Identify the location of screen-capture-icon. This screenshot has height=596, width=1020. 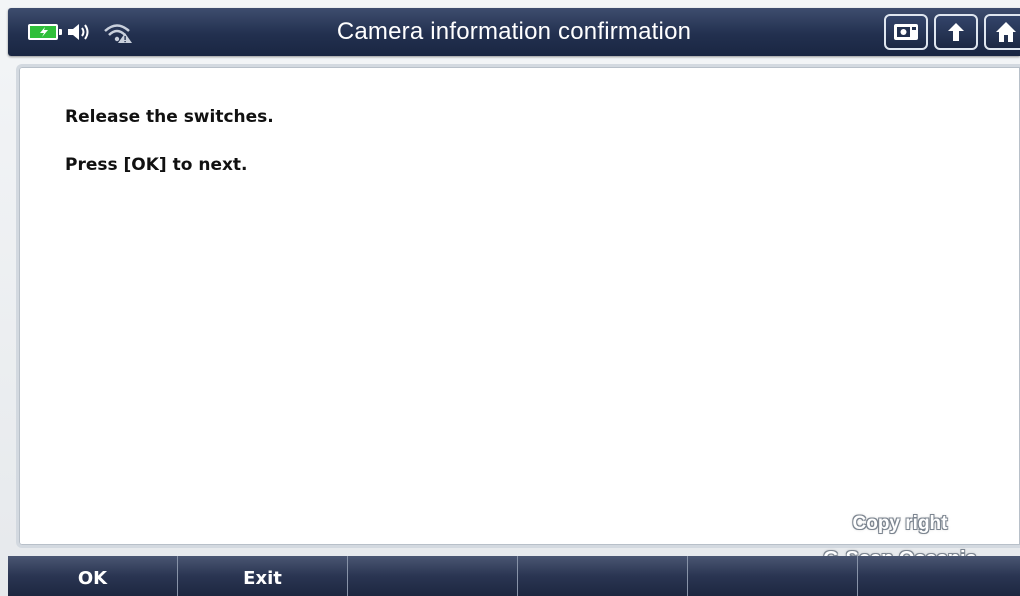
(906, 32).